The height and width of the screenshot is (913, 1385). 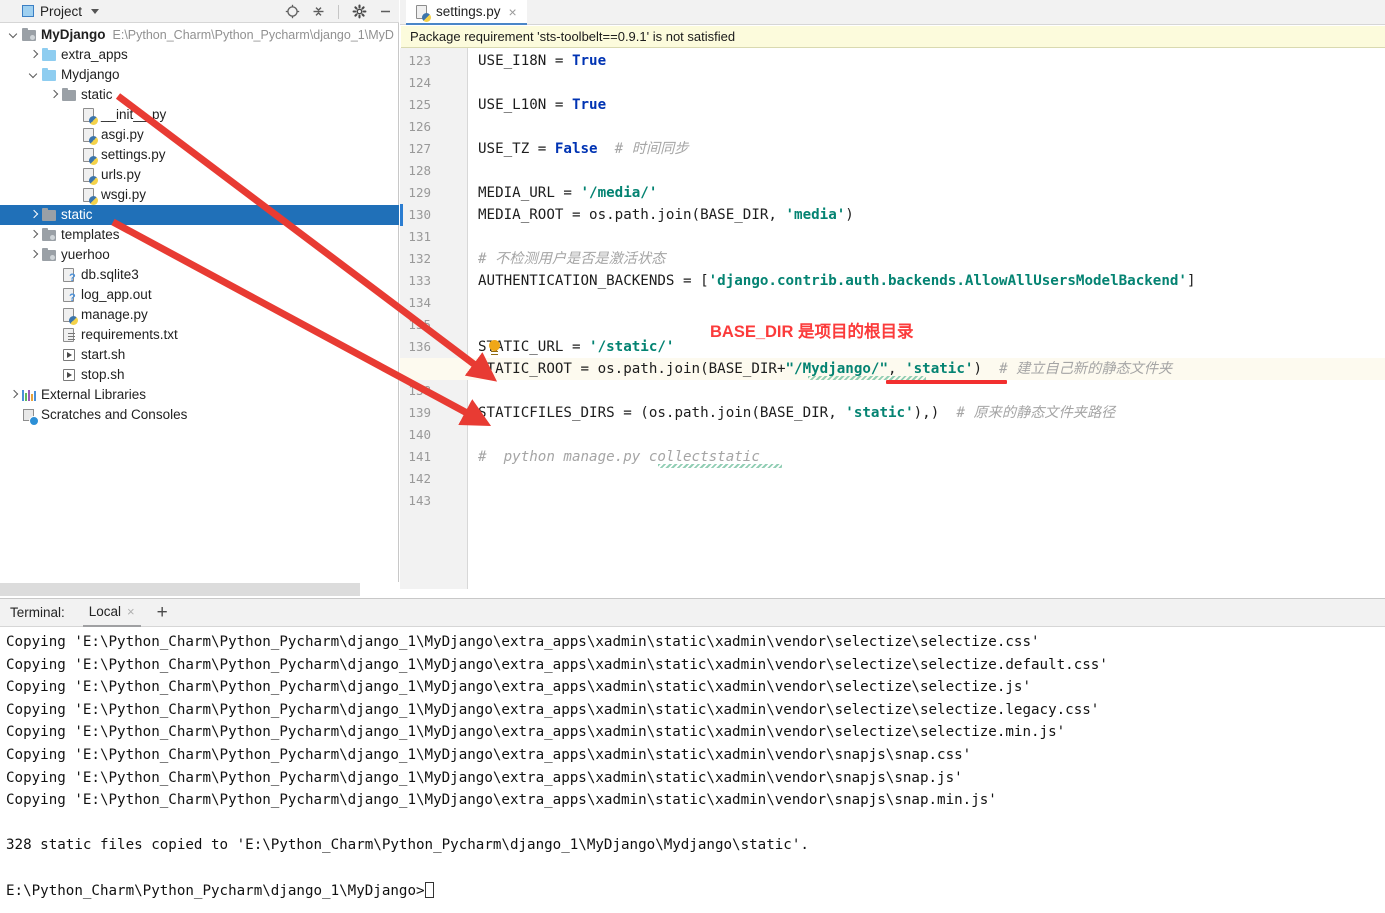 What do you see at coordinates (199, 275) in the screenshot?
I see `tree-item-db-sqlite3: db.sqlite3` at bounding box center [199, 275].